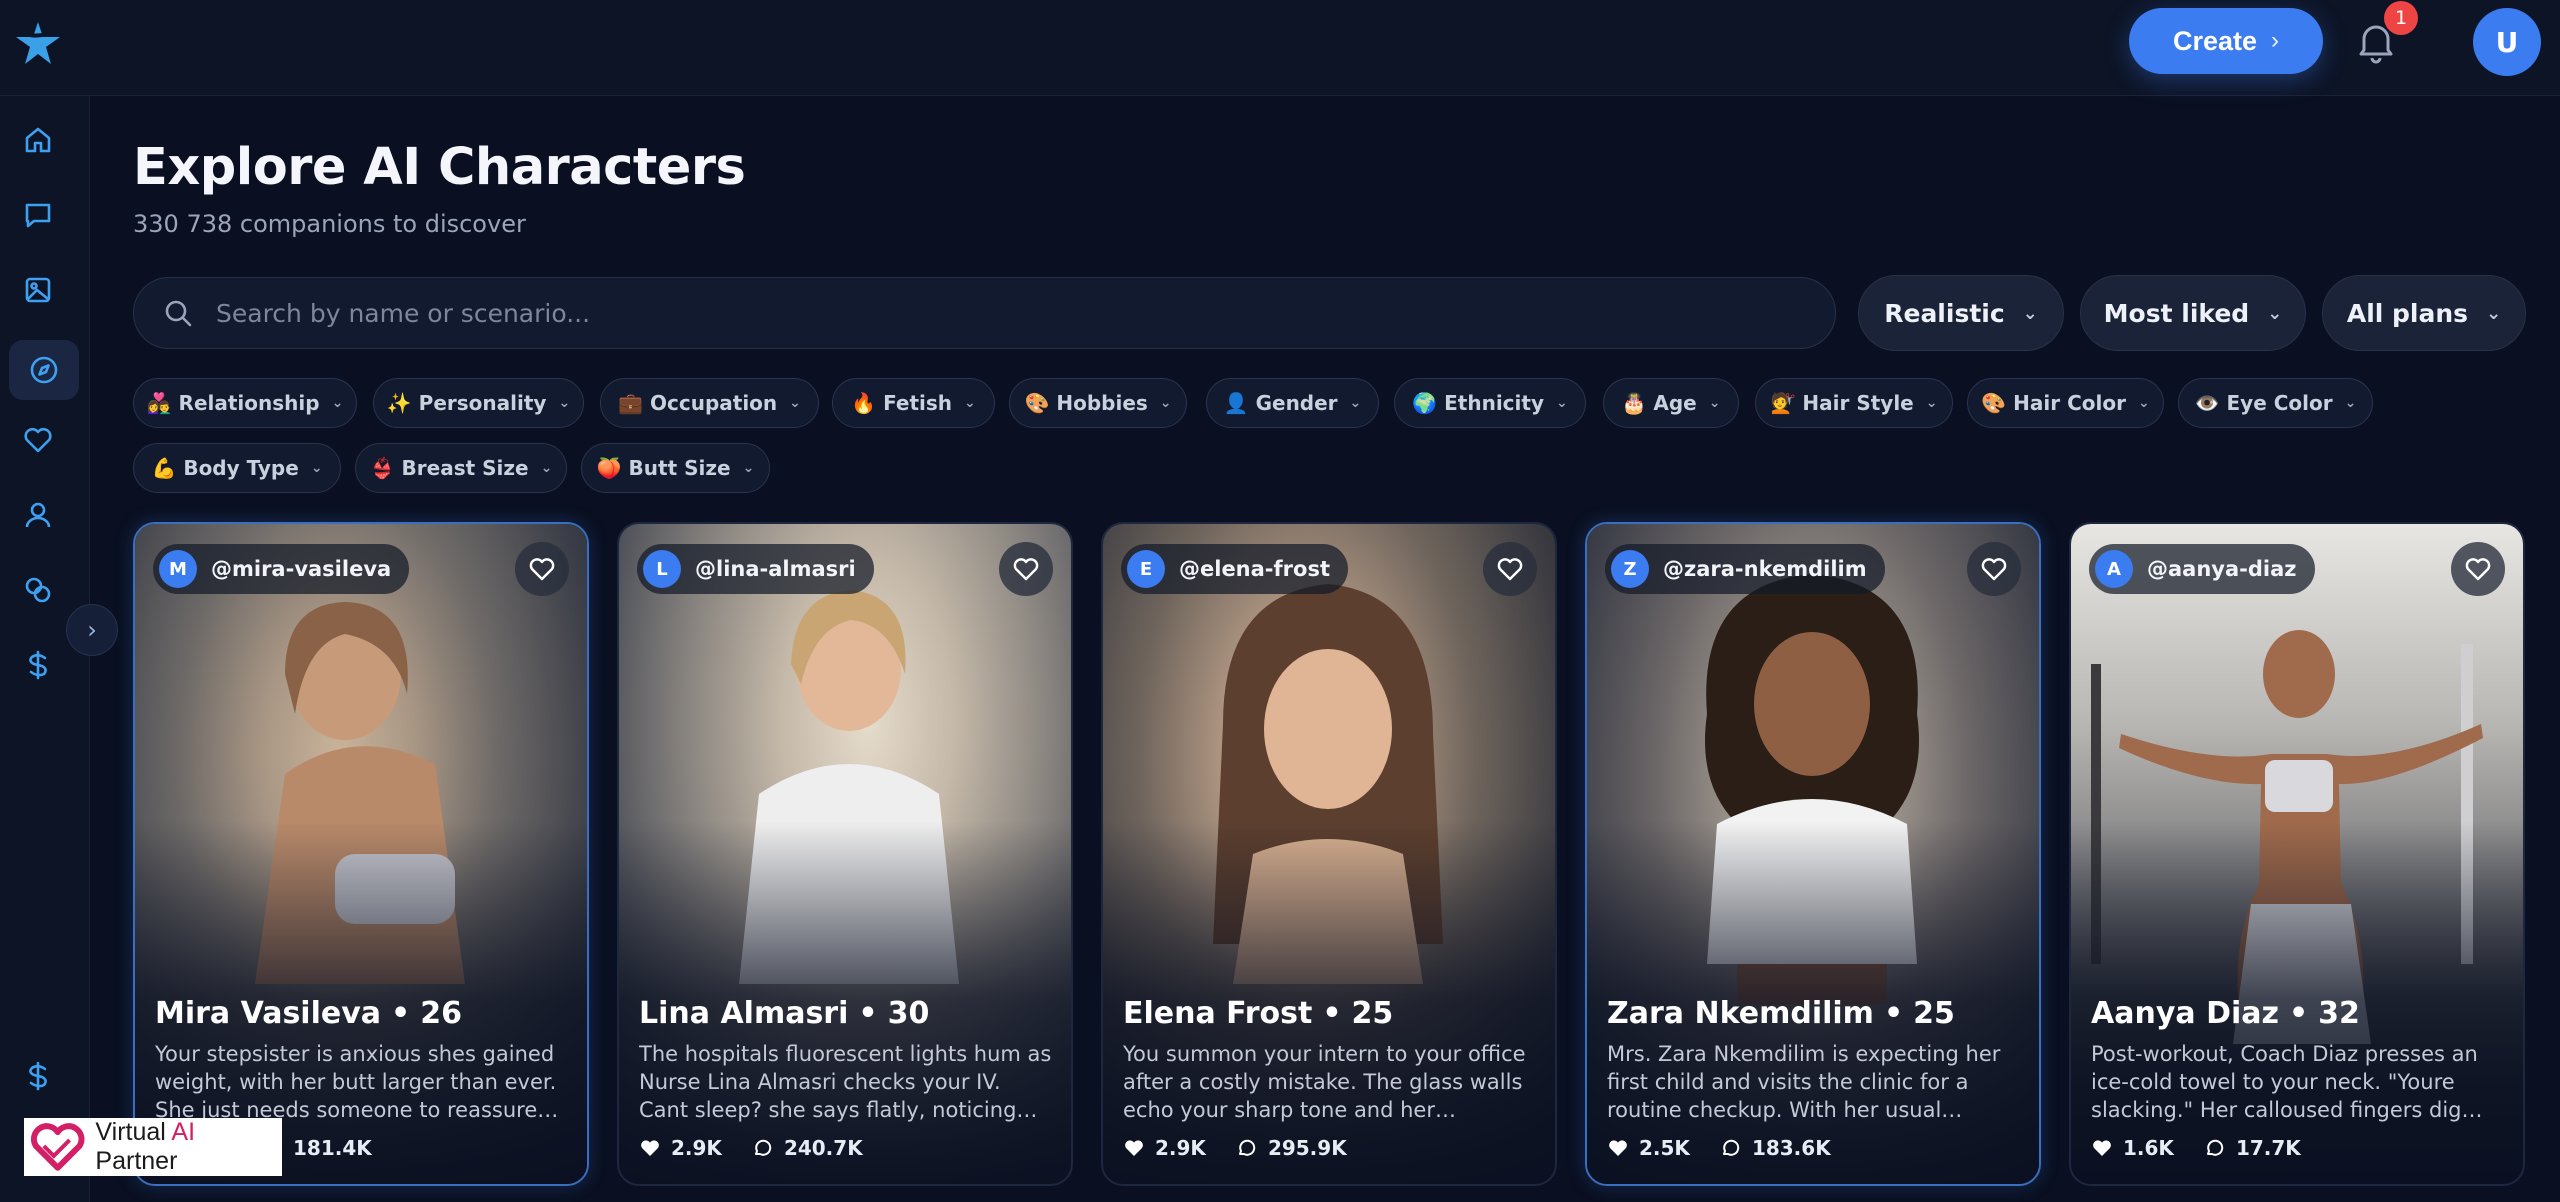 The width and height of the screenshot is (2560, 1202). What do you see at coordinates (38, 44) in the screenshot?
I see `logo-star-icon` at bounding box center [38, 44].